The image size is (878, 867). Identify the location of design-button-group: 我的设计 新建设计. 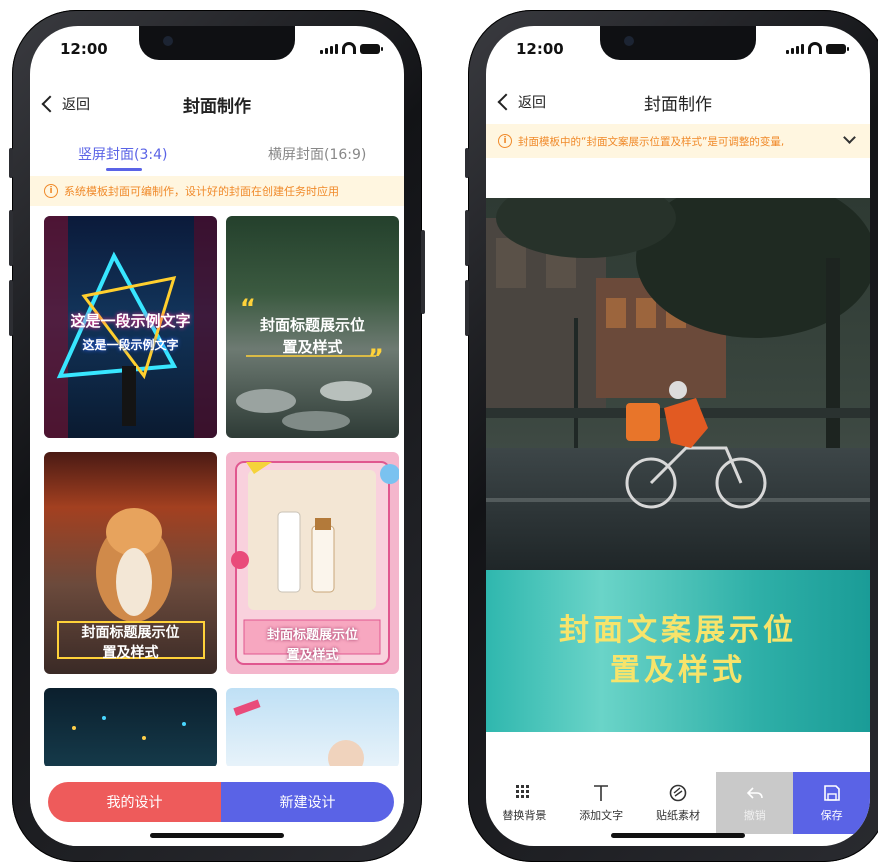
(221, 802).